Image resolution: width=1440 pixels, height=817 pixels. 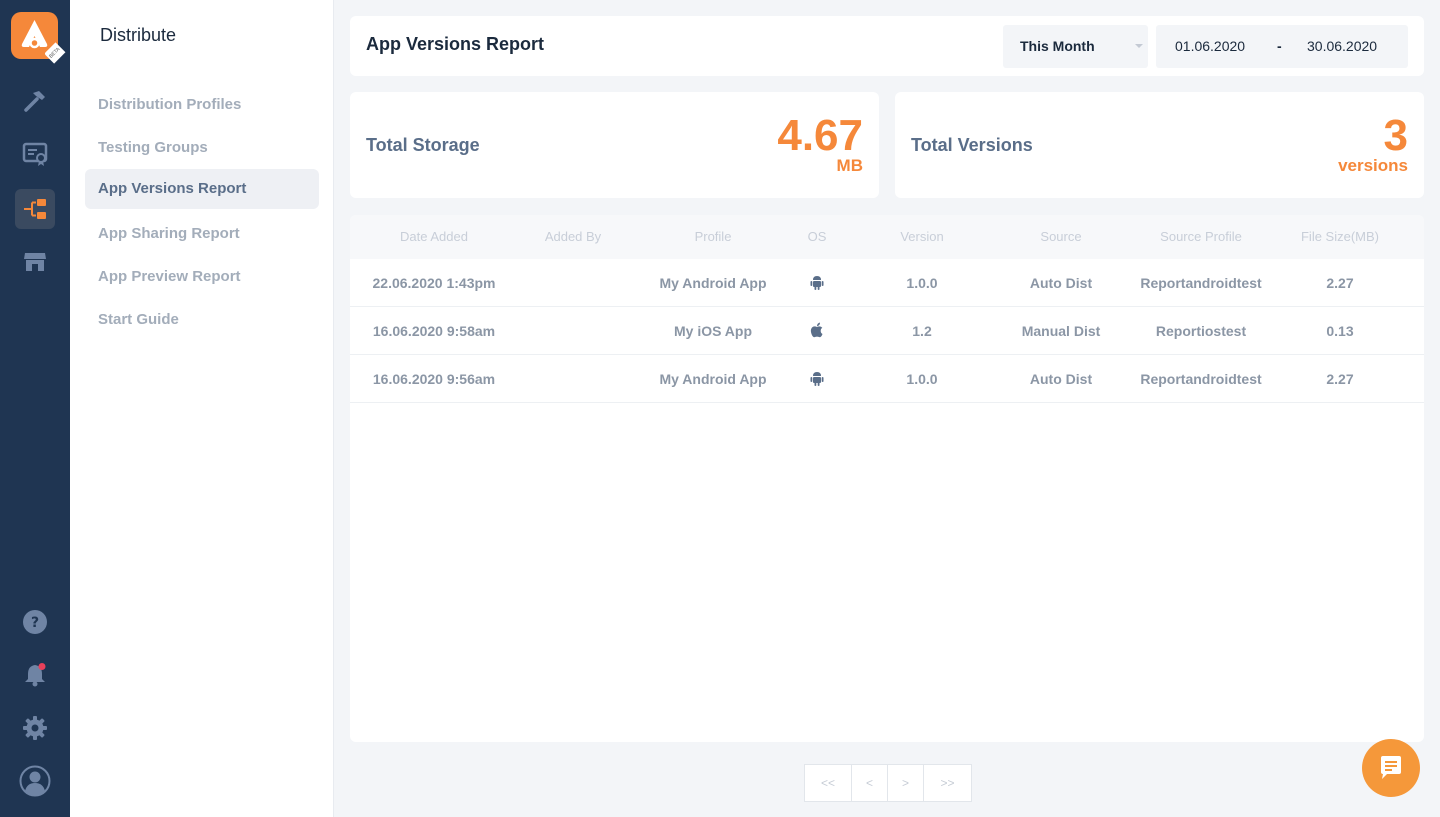 What do you see at coordinates (614, 145) in the screenshot?
I see `total-storage-card: Total Storage 4.67 MB` at bounding box center [614, 145].